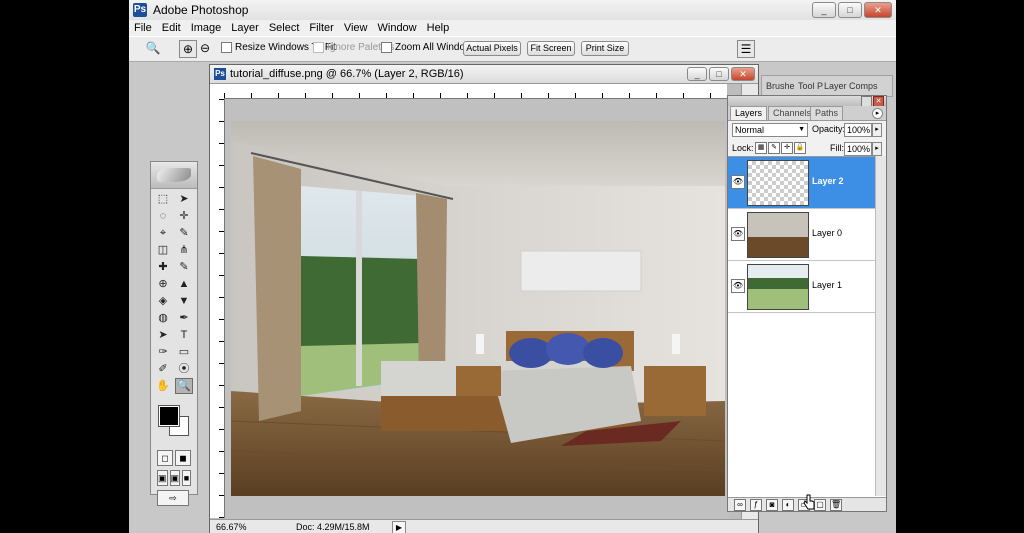  Describe the element at coordinates (746, 49) in the screenshot. I see `palette-toggle-icon: ☰` at that location.